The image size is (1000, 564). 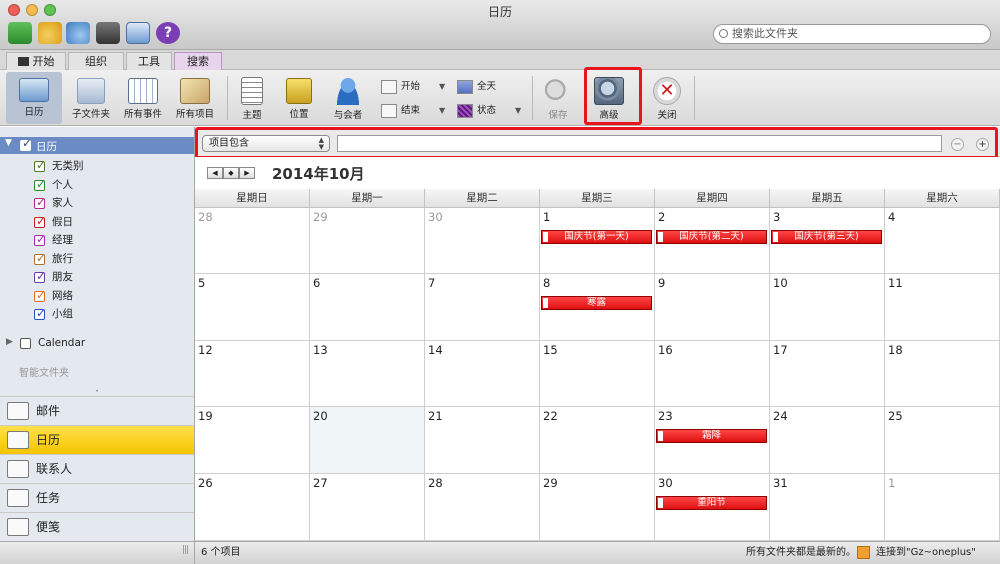 I want to click on day-cell: 1 国庆节(第一天), so click(x=597, y=241).